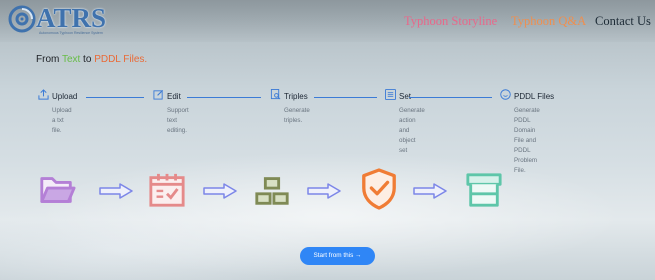  What do you see at coordinates (174, 96) in the screenshot?
I see `step-title: Edit` at bounding box center [174, 96].